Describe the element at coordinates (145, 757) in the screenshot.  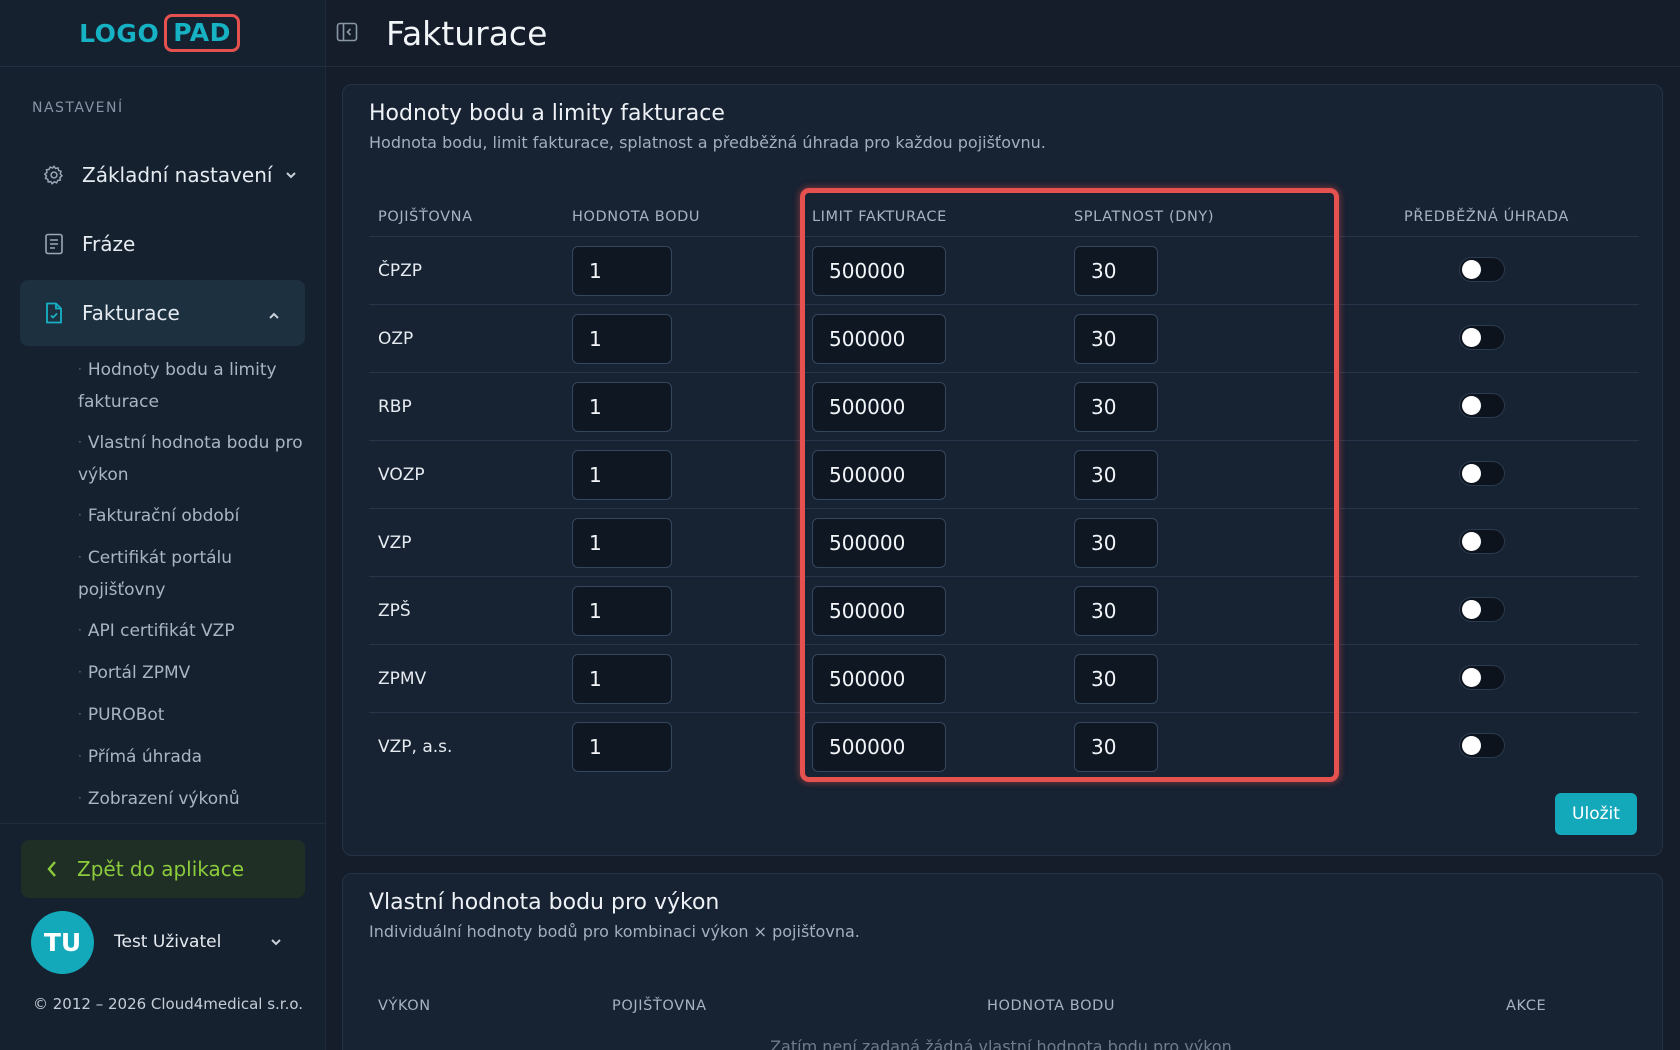
I see `submenu-item-label: Přímá úhrada` at that location.